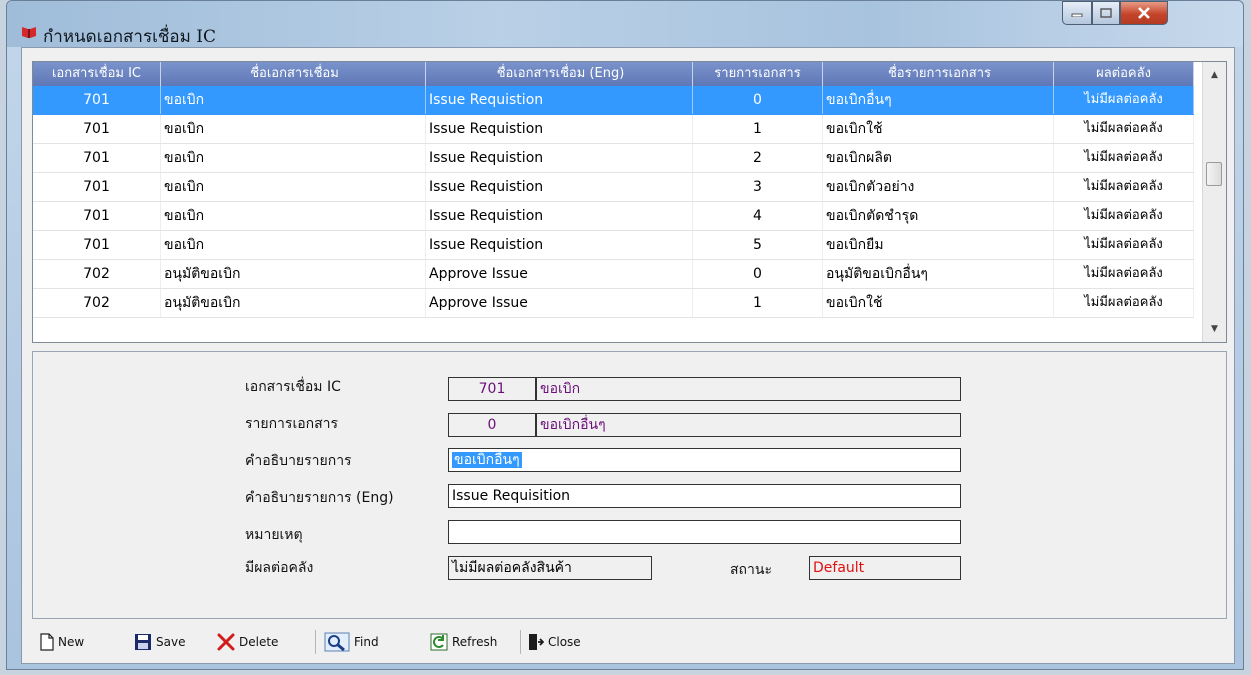 The image size is (1251, 675). Describe the element at coordinates (629, 642) in the screenshot. I see `bottom-toolbar: New Save Delete Find Refresh Close` at that location.